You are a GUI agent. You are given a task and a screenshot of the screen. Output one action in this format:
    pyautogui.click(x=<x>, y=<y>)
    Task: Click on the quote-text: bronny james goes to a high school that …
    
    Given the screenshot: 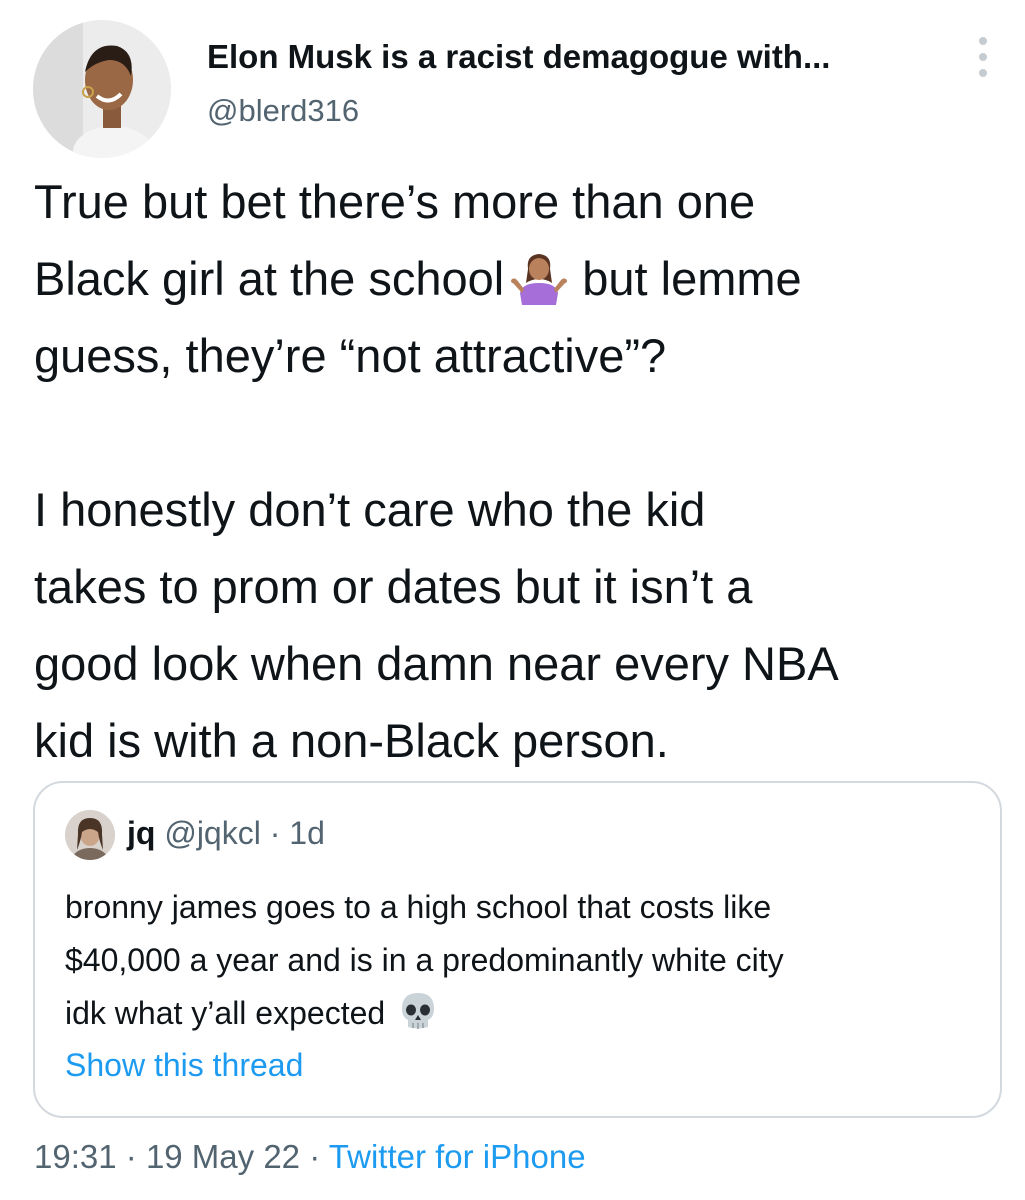 What is the action you would take?
    pyautogui.click(x=525, y=960)
    